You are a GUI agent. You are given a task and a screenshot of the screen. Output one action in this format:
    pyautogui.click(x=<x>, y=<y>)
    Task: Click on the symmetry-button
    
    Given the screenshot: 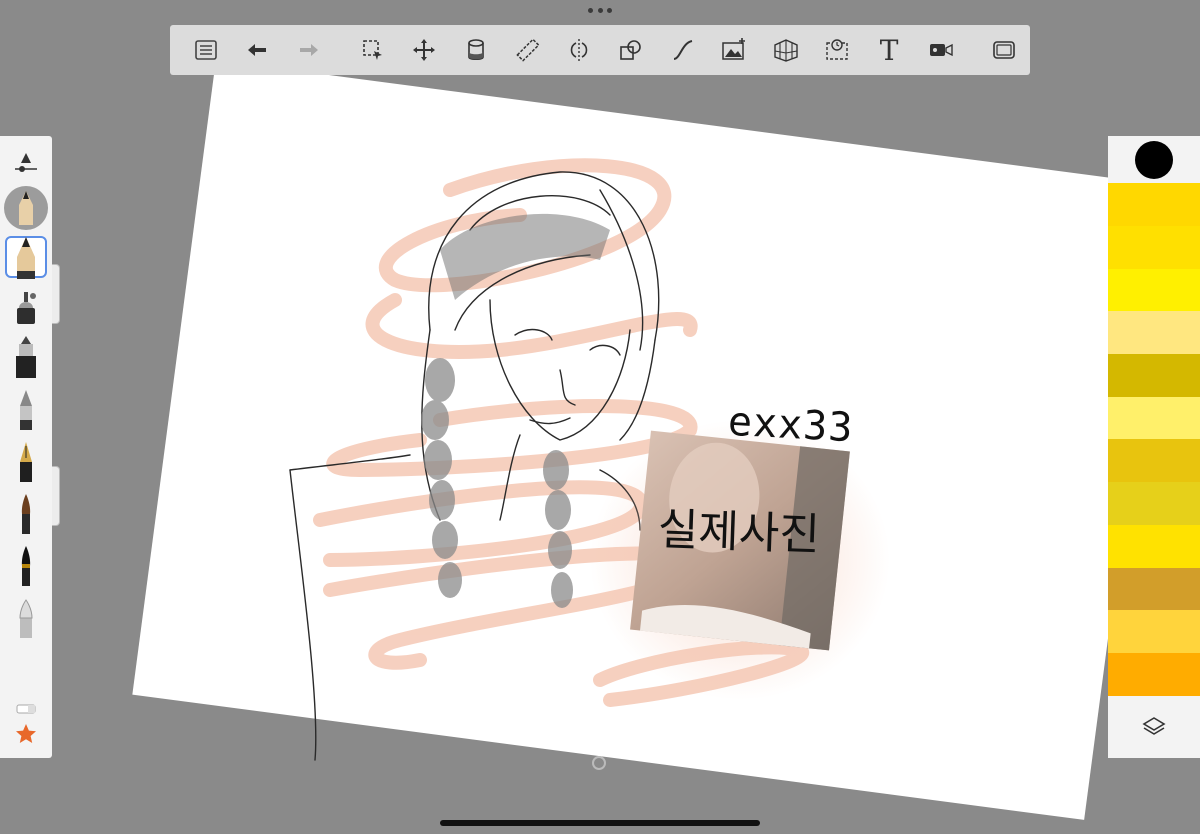 What is the action you would take?
    pyautogui.click(x=579, y=50)
    